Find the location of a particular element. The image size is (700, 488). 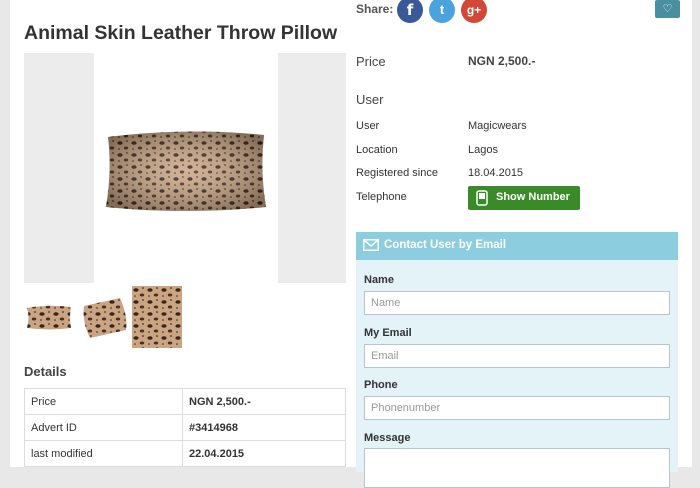

pillow-image is located at coordinates (186, 171).